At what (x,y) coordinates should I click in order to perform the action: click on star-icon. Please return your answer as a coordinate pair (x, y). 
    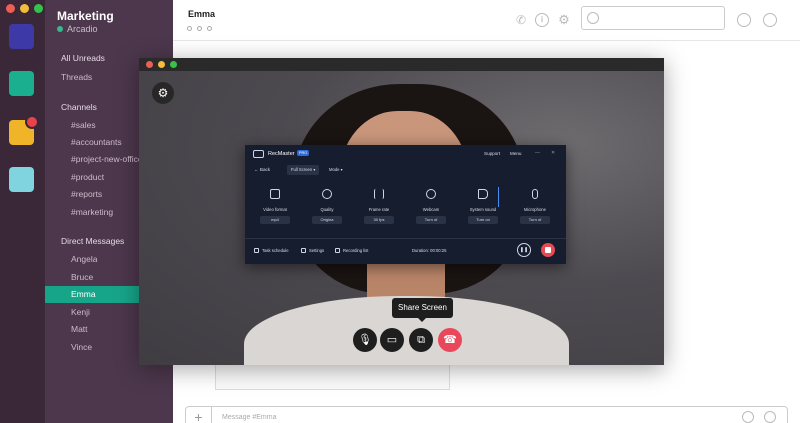
    Looking at the image, I should click on (770, 20).